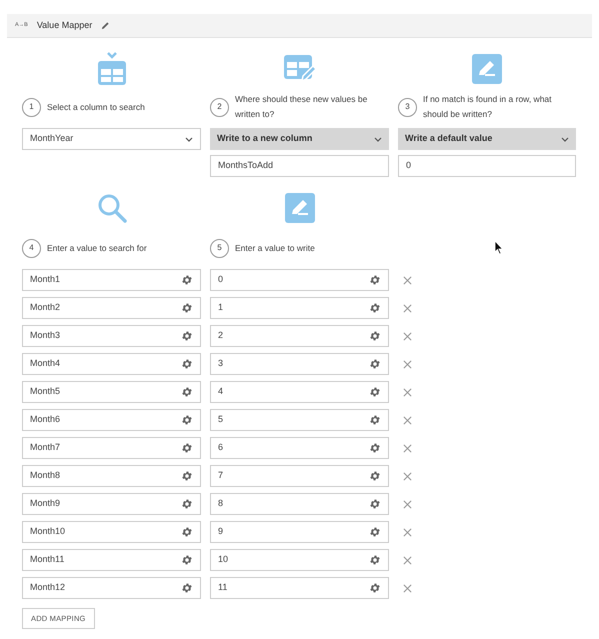 The width and height of the screenshot is (599, 639). What do you see at coordinates (299, 448) in the screenshot?
I see `input-field: 6` at bounding box center [299, 448].